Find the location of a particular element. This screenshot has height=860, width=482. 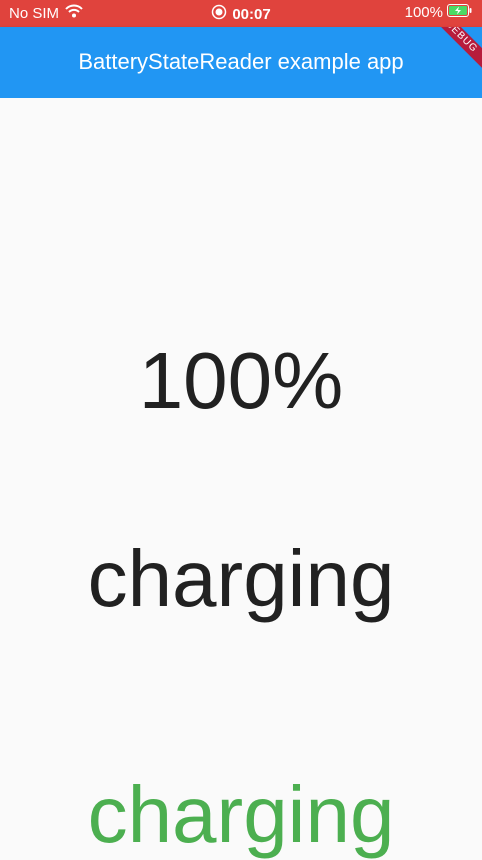

record-icon is located at coordinates (219, 14).